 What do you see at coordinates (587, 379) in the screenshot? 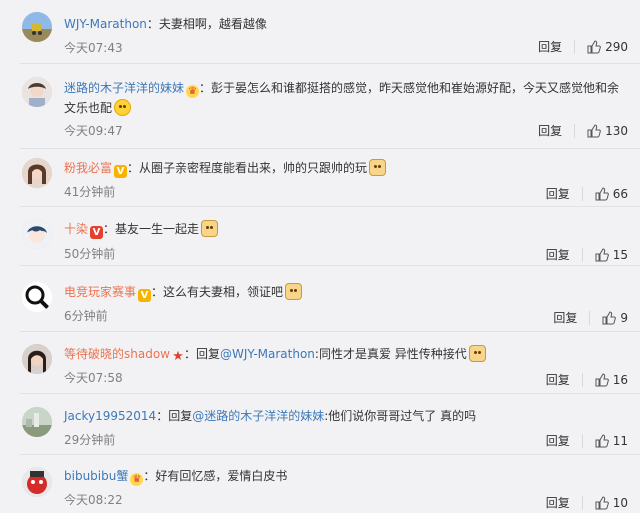
I see `comment-actions: 回复 16` at bounding box center [587, 379].